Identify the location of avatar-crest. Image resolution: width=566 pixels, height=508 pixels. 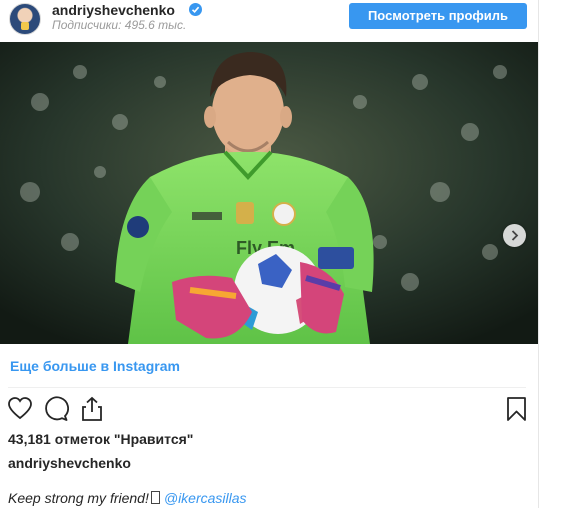
(25, 26).